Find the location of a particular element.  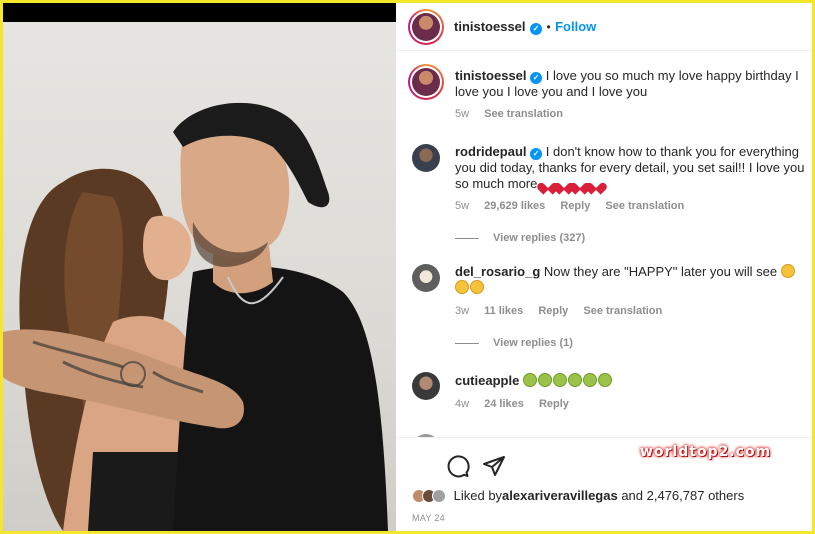

view-replies-button: View replies (1) is located at coordinates (514, 343).